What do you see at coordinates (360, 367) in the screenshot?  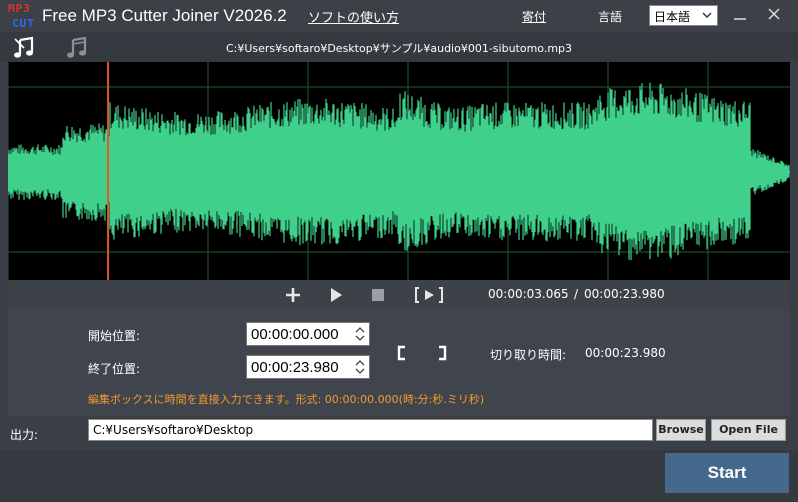 I see `end-time-spinner` at bounding box center [360, 367].